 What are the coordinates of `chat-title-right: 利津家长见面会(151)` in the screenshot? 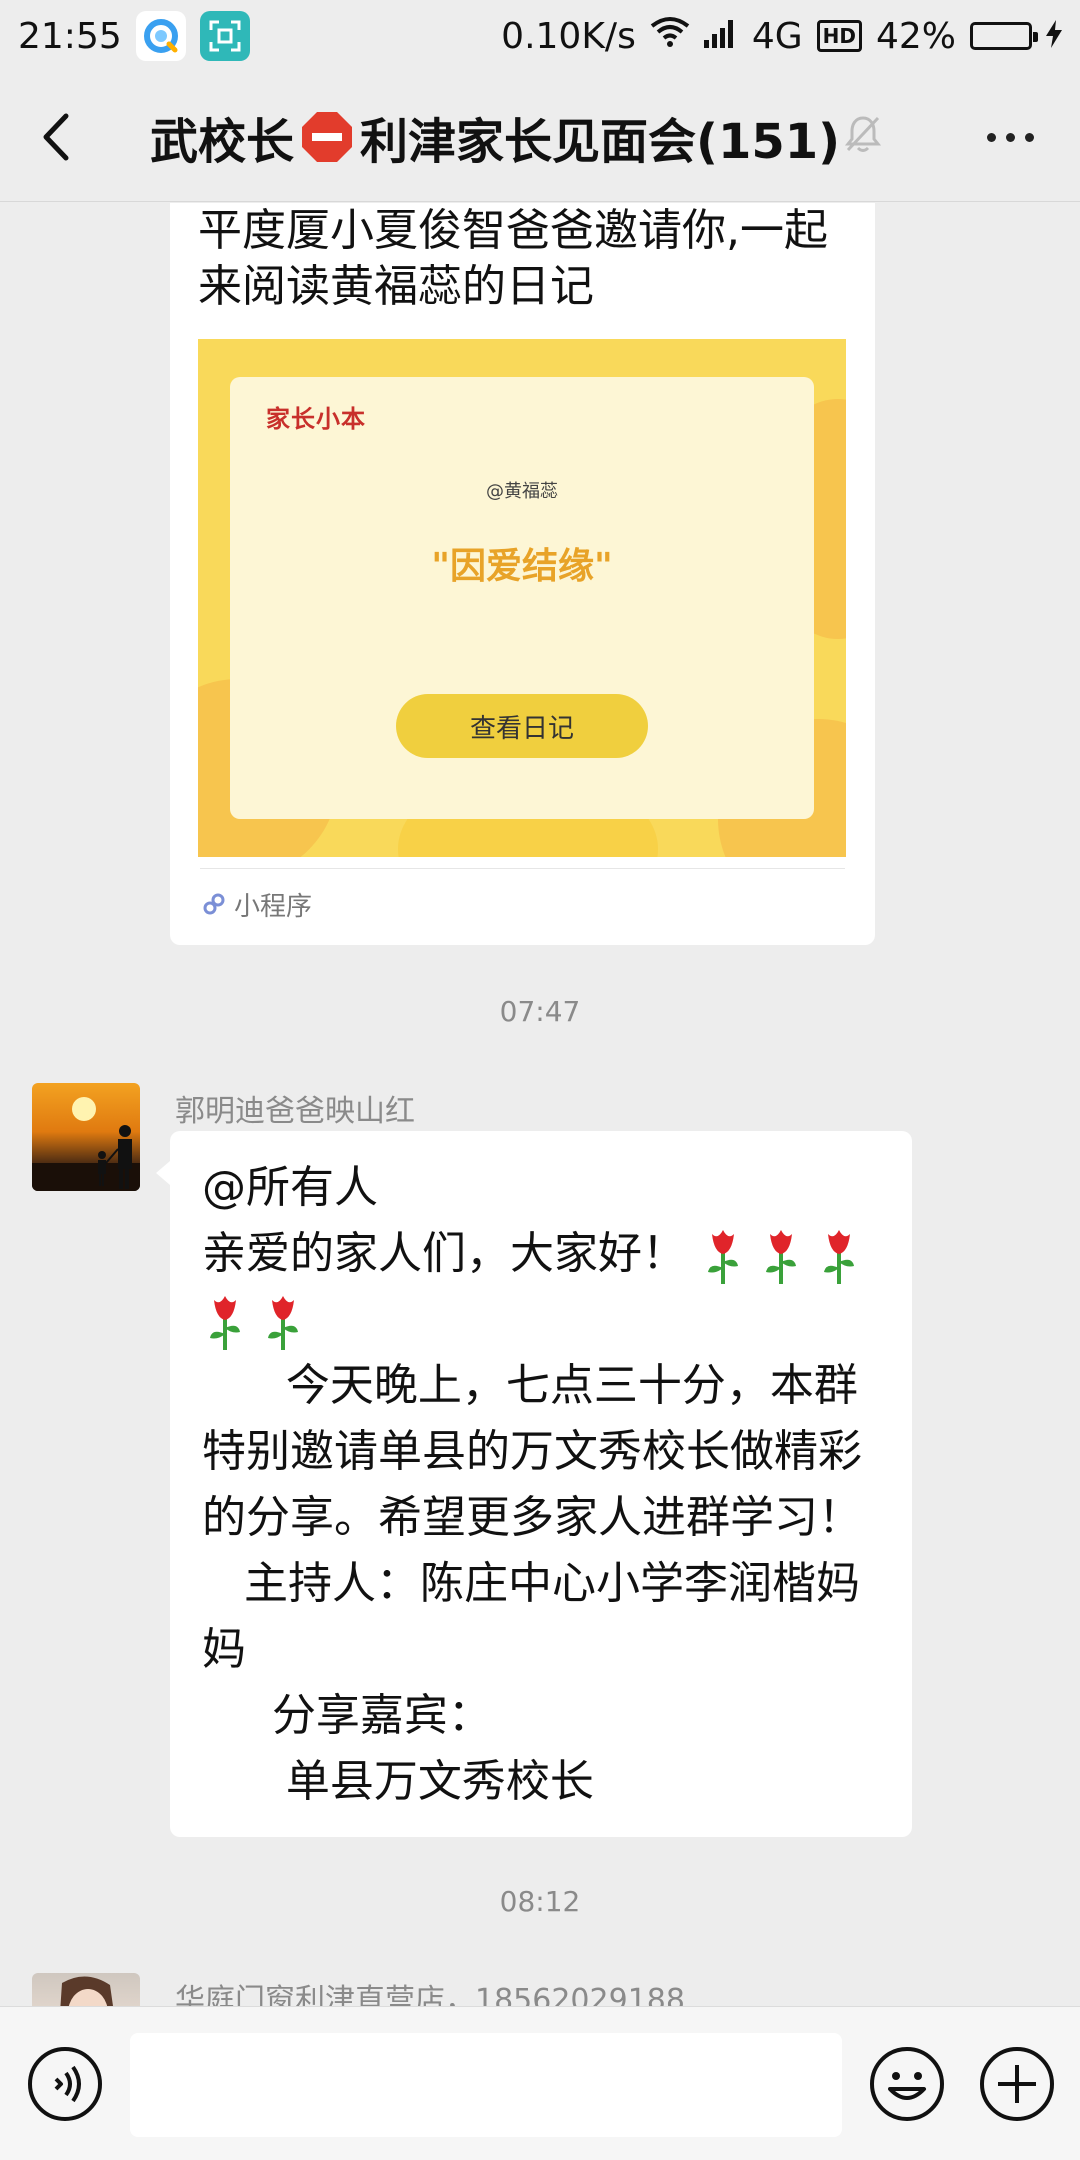 It's located at (600, 142).